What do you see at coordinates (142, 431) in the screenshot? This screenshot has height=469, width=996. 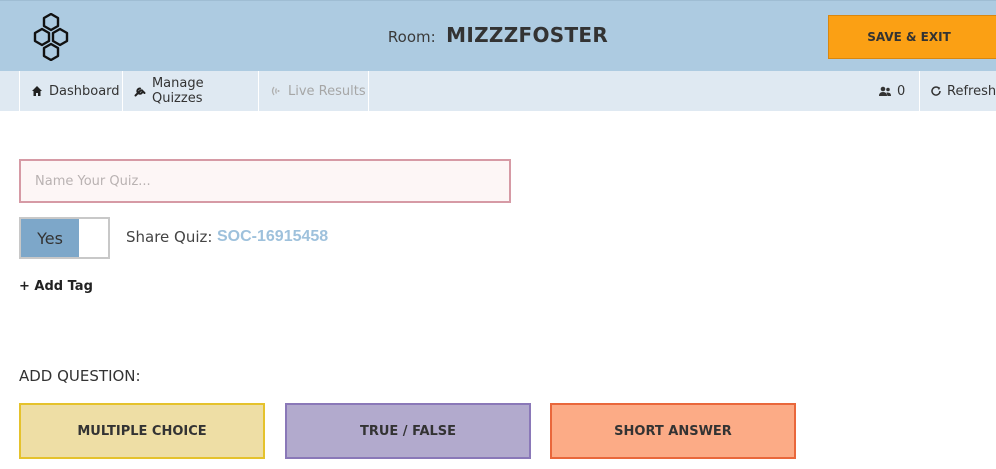 I see `multiple-choice-button: MULTIPLE CHOICE` at bounding box center [142, 431].